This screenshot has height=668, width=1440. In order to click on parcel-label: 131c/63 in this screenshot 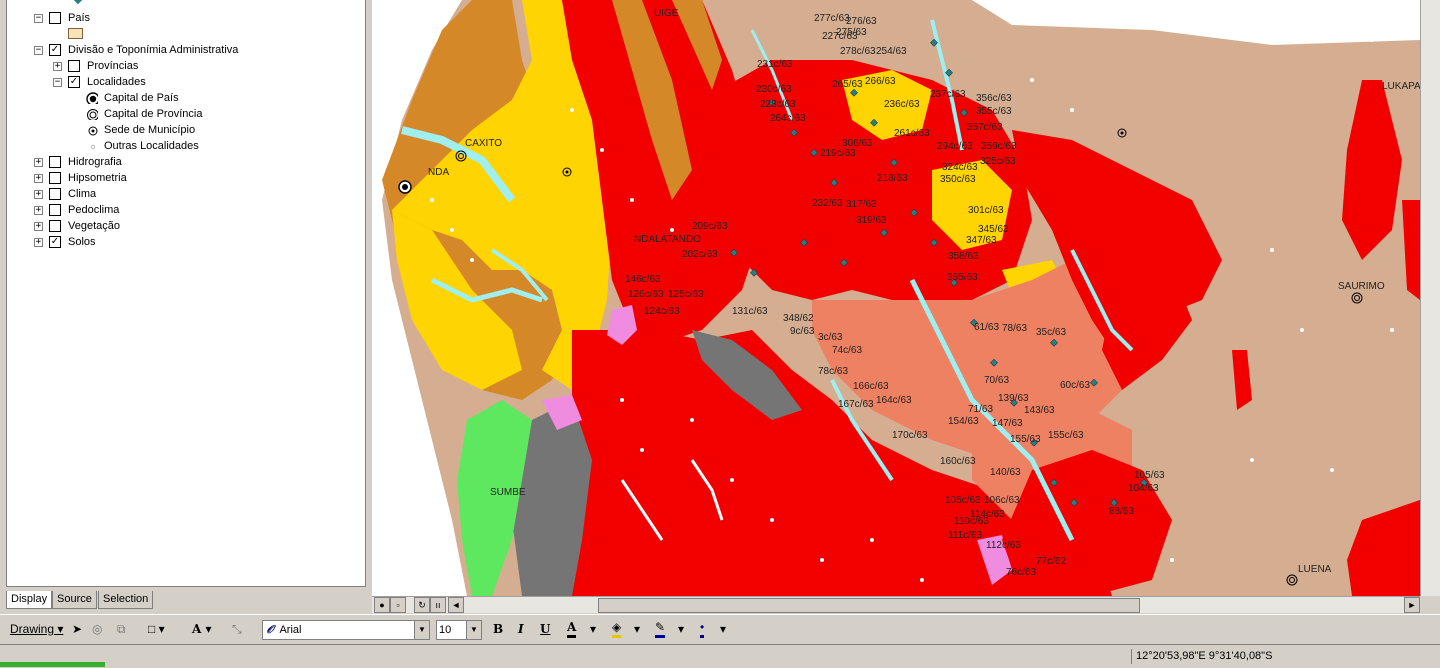, I will do `click(750, 311)`.